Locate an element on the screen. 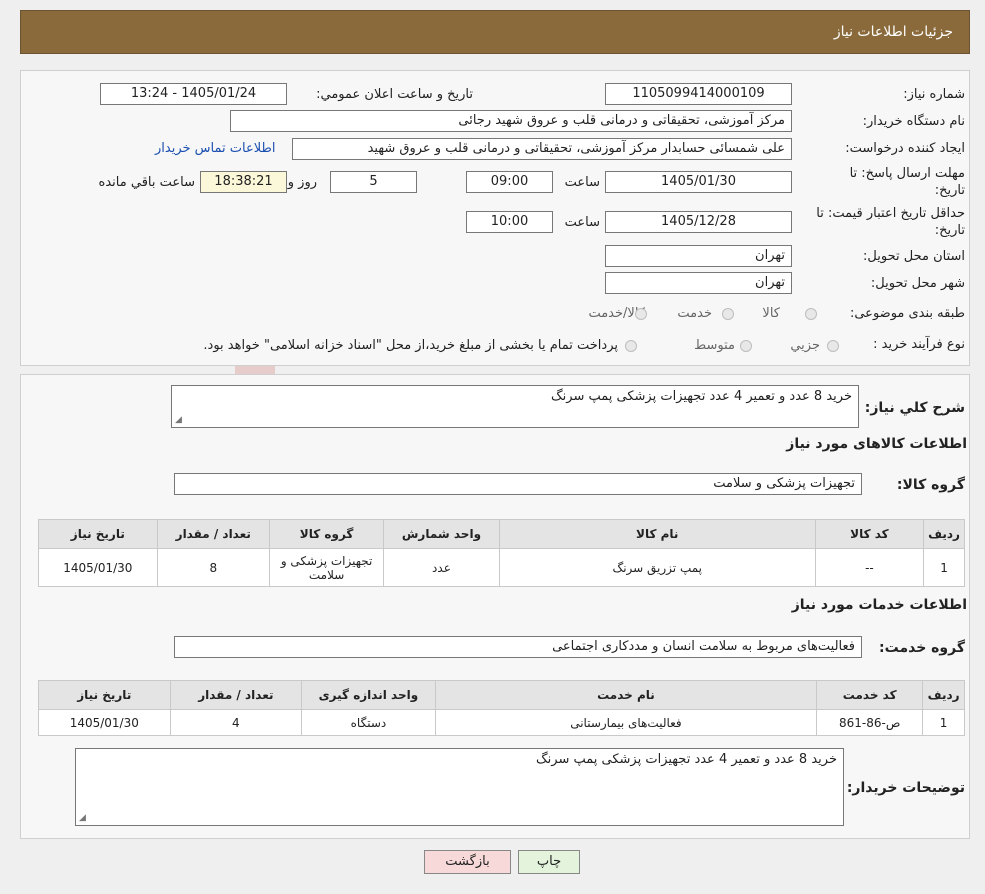 The image size is (985, 894). process-medium-radio is located at coordinates (746, 346).